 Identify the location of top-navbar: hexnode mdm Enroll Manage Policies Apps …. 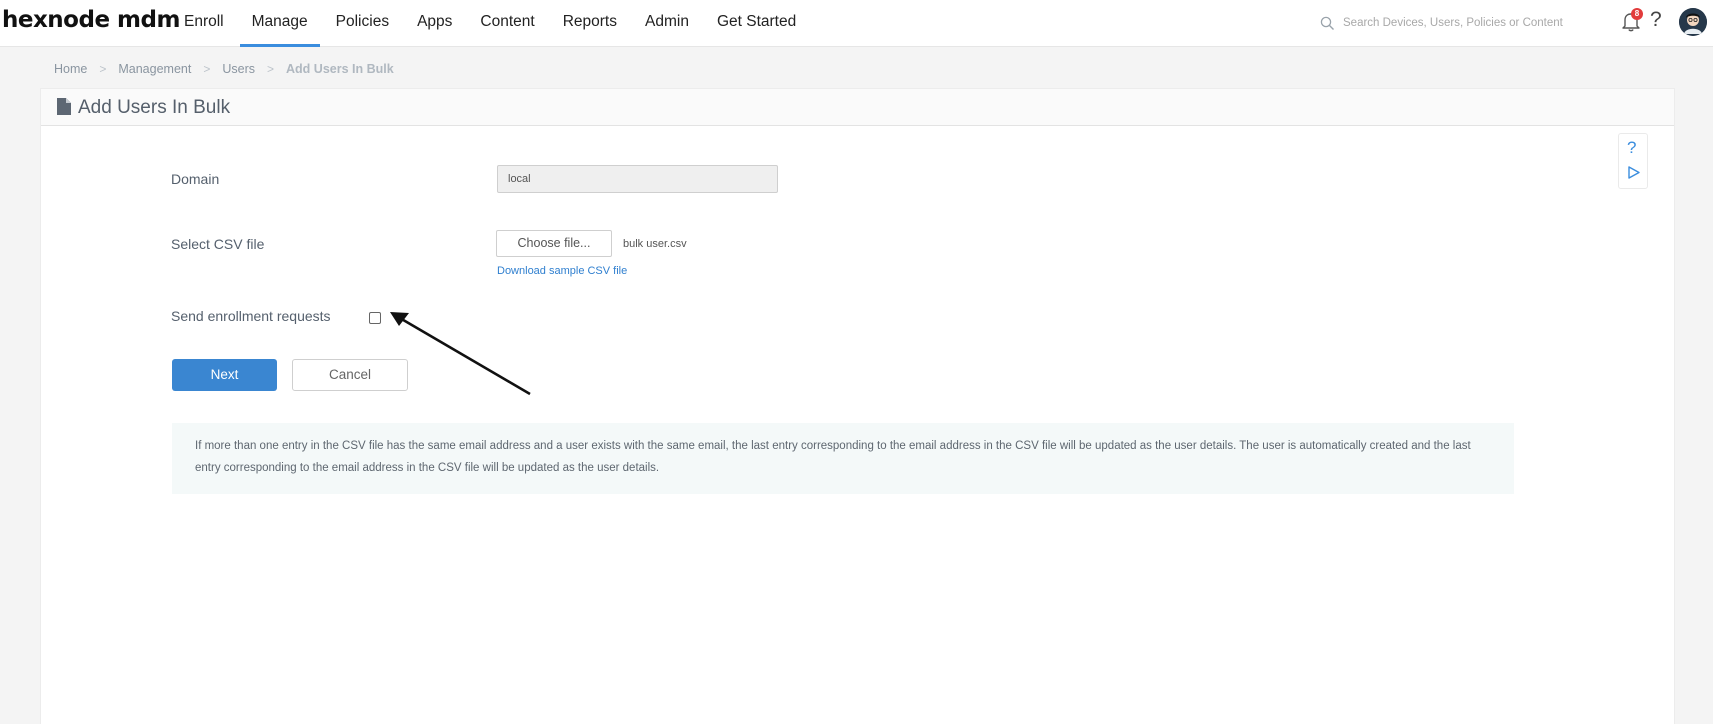
(856, 23).